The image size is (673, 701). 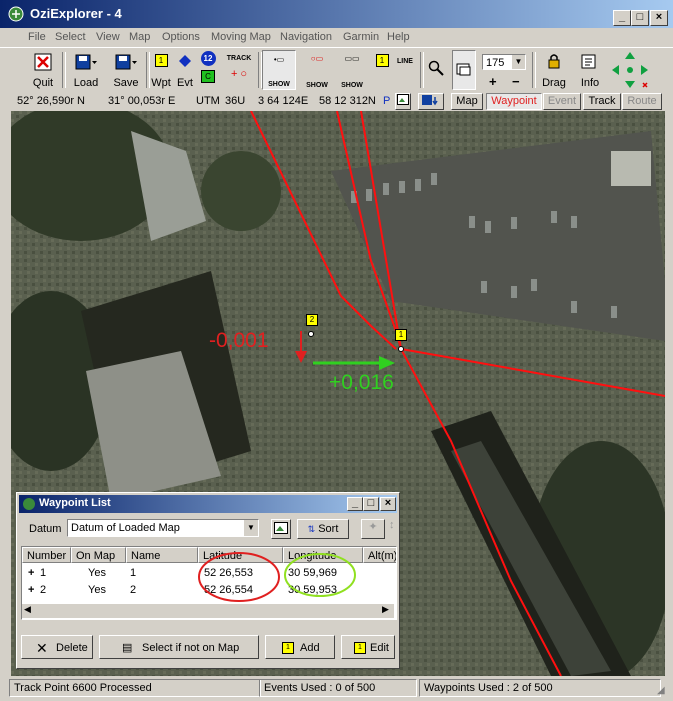 I want to click on waypoint-list-icon: 1, so click(x=382, y=60).